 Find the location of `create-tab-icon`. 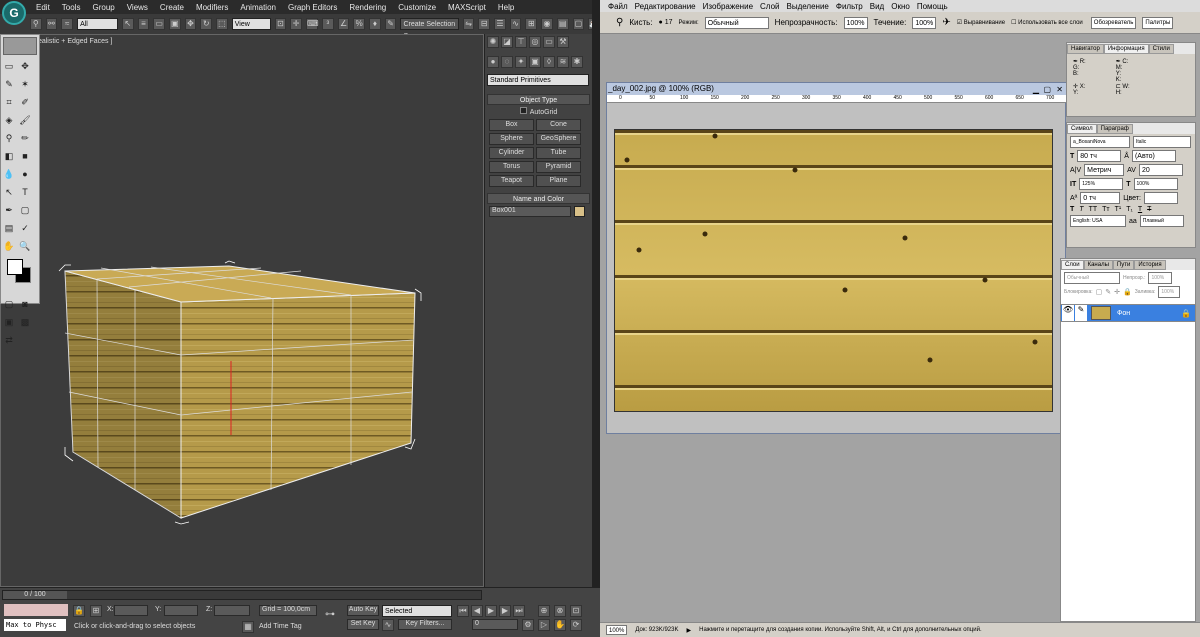

create-tab-icon is located at coordinates (20, 46).